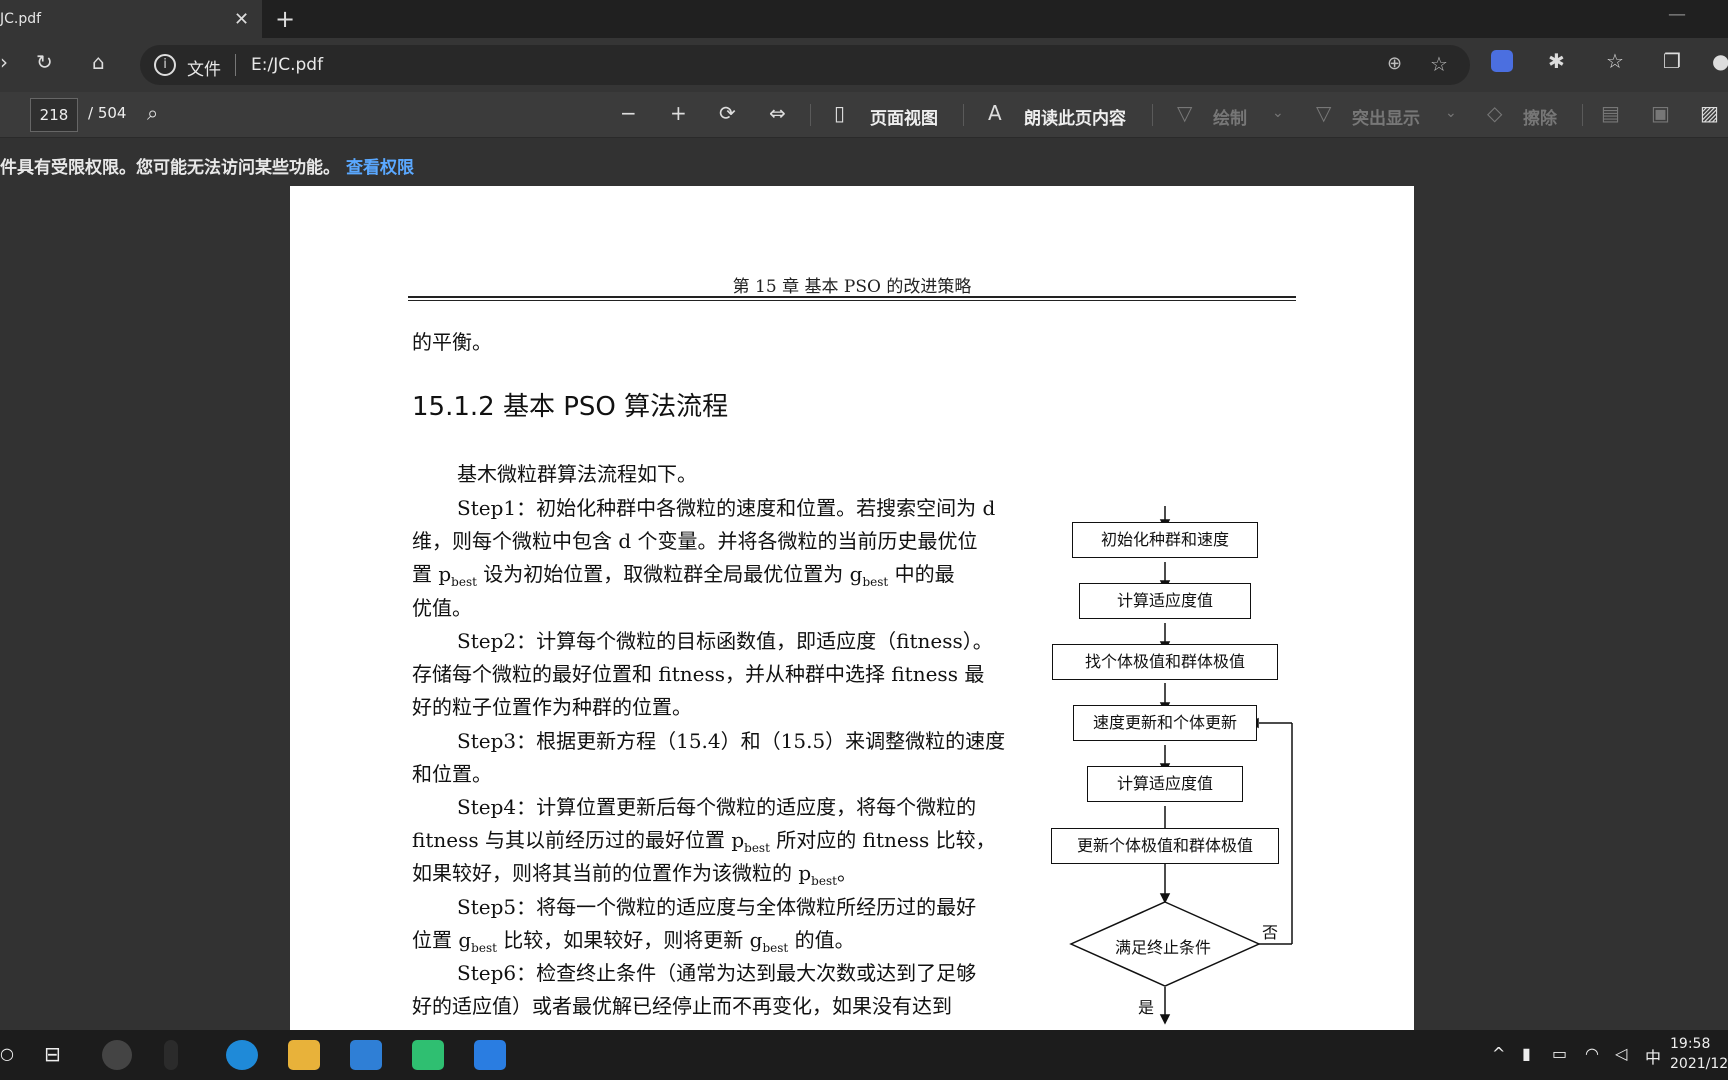  I want to click on zoom-out-icon: −, so click(628, 113).